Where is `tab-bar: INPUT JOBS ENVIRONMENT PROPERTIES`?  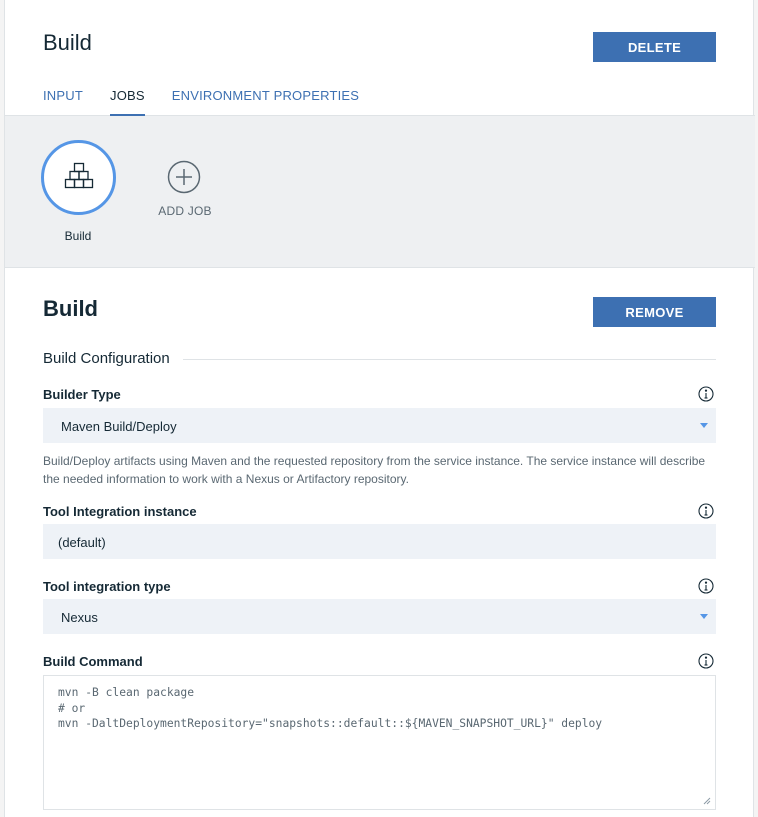
tab-bar: INPUT JOBS ENVIRONMENT PROPERTIES is located at coordinates (214, 101).